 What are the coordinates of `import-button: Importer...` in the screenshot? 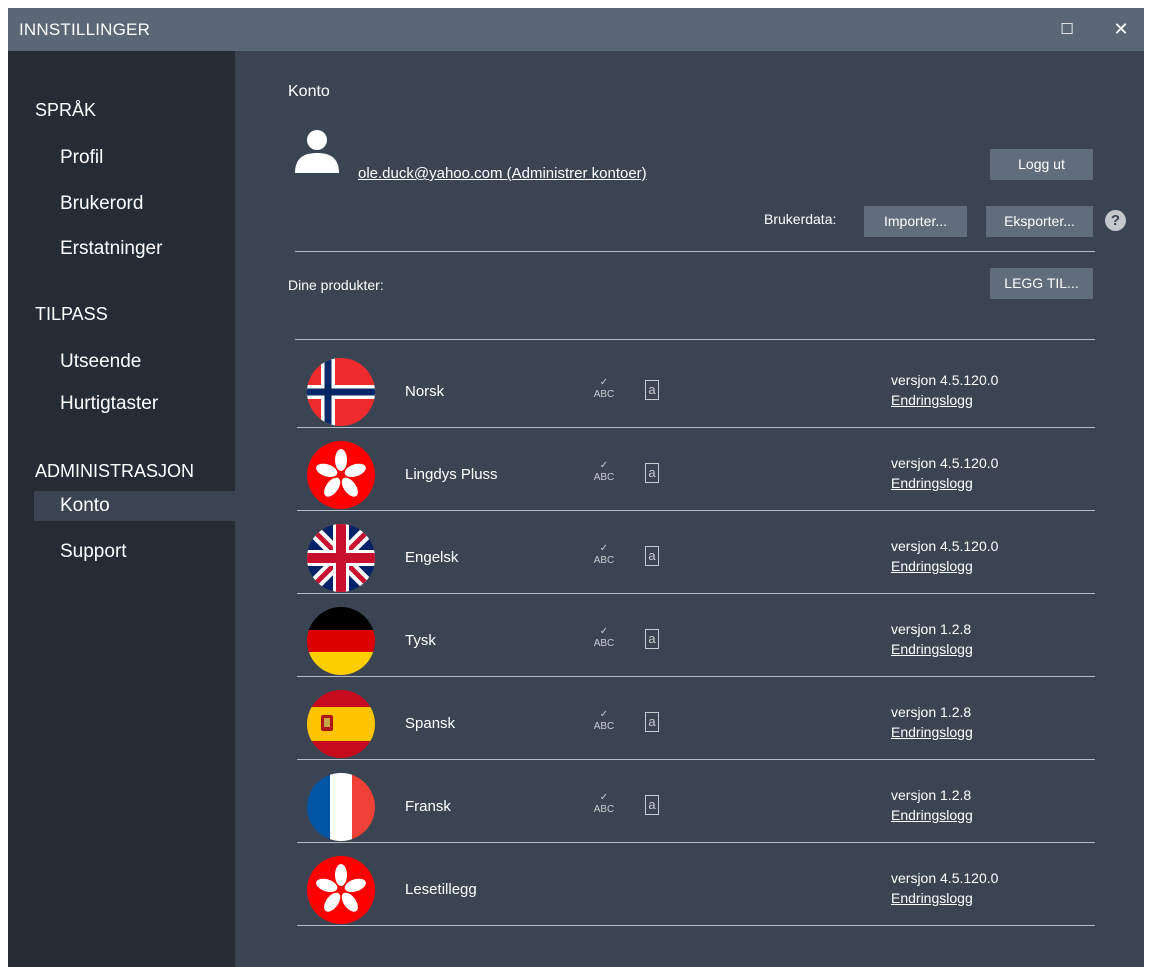 It's located at (915, 221).